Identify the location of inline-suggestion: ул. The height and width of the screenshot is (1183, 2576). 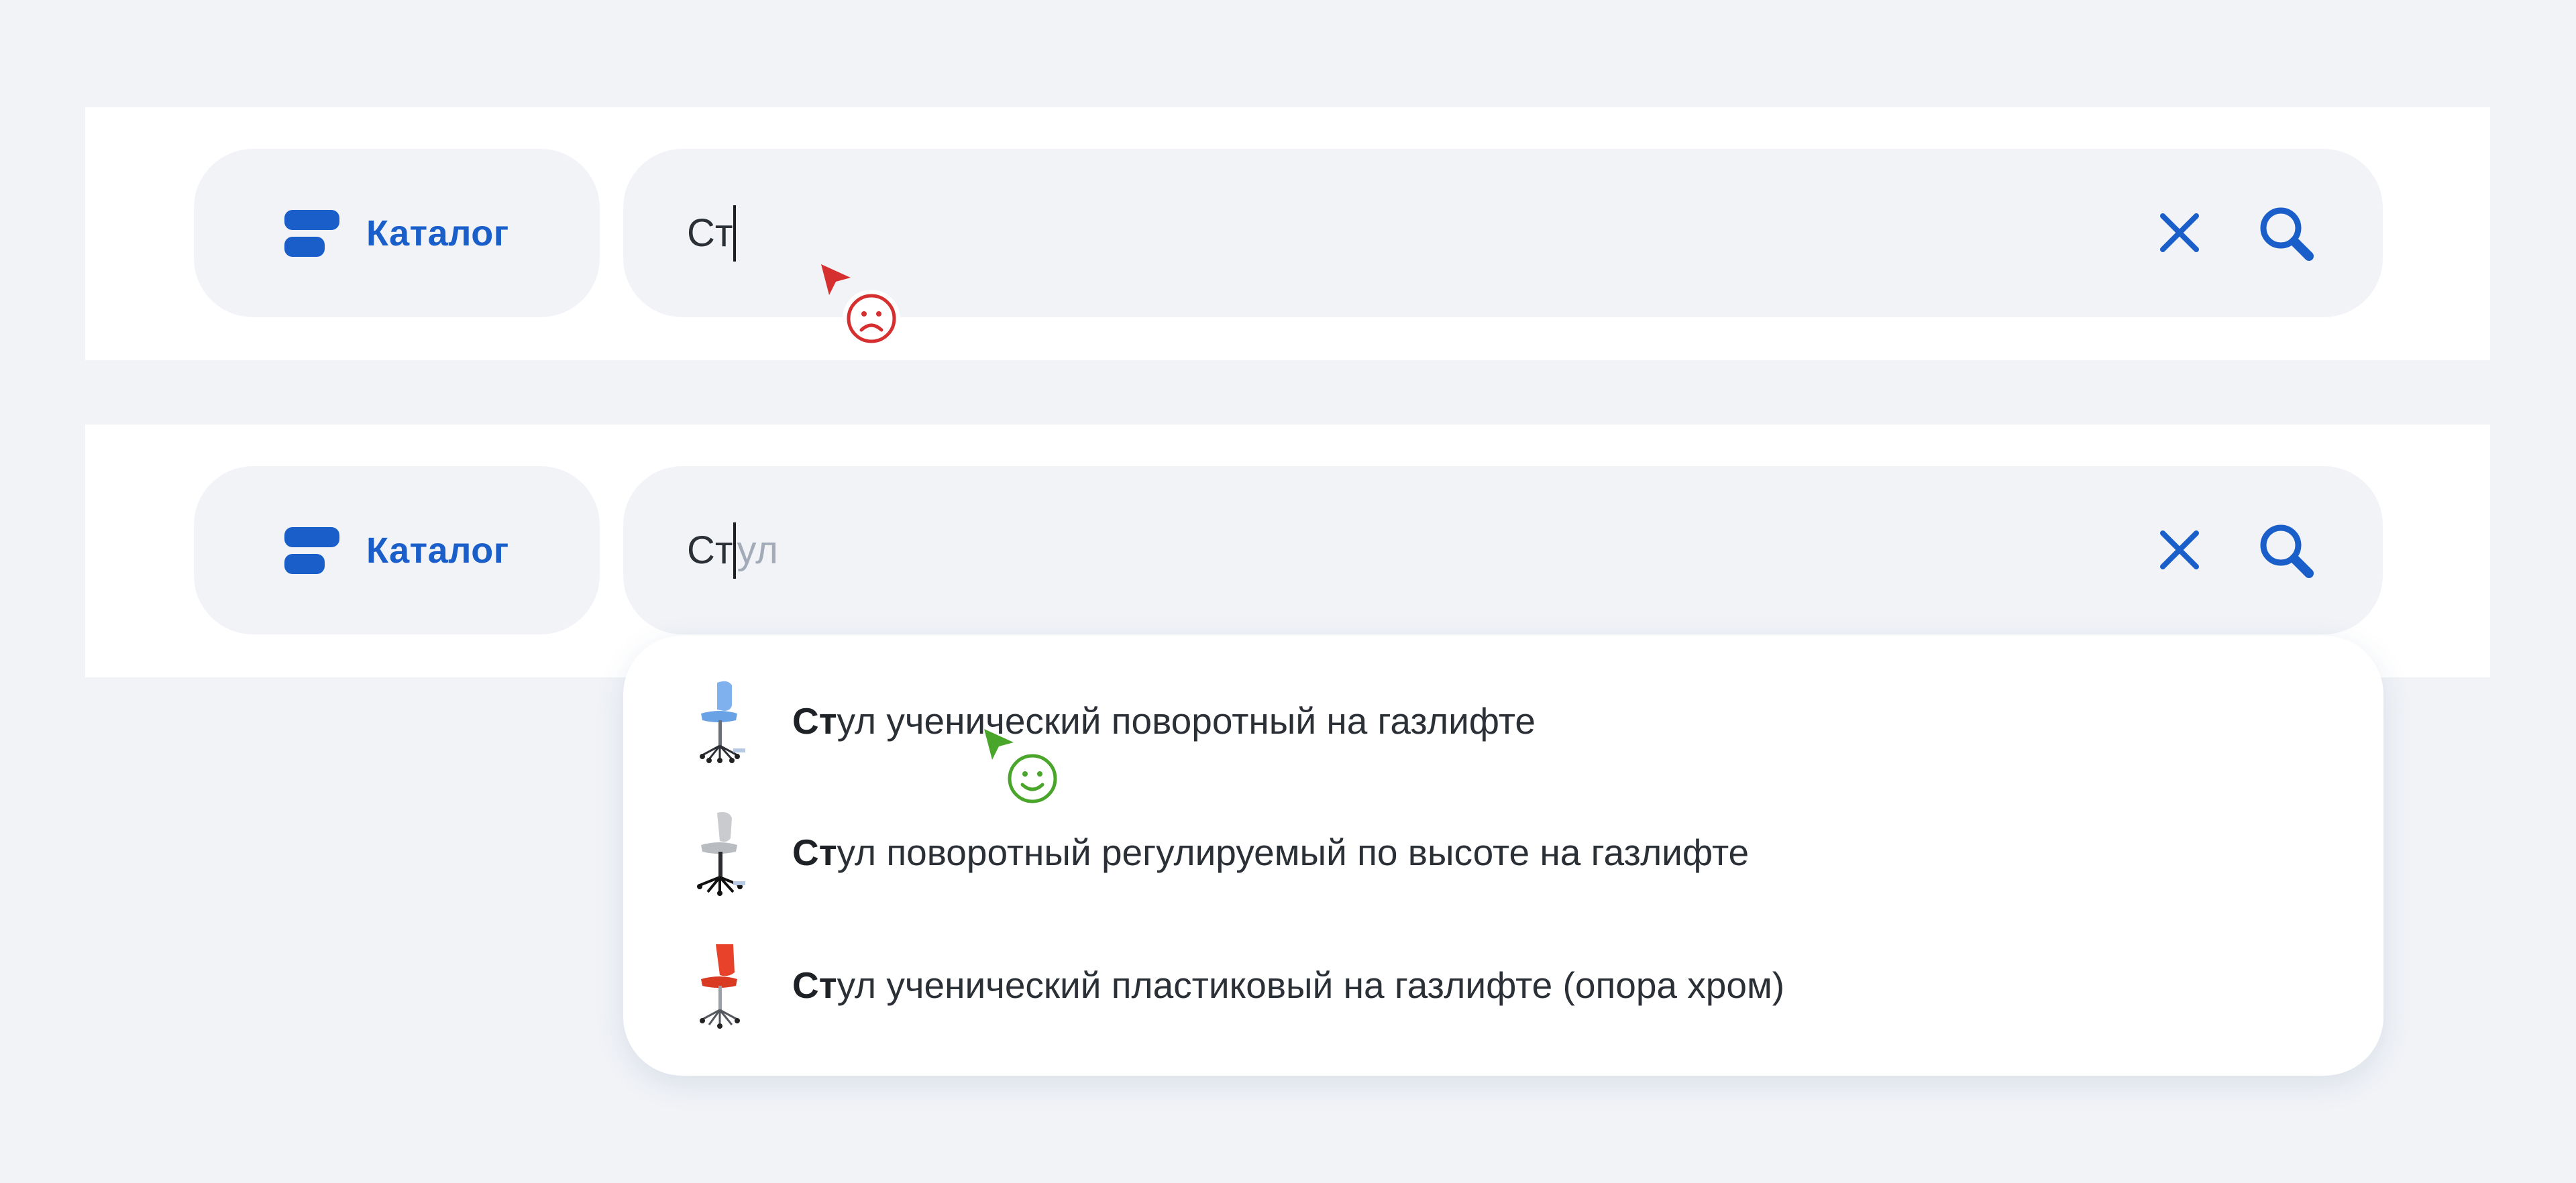
(758, 550).